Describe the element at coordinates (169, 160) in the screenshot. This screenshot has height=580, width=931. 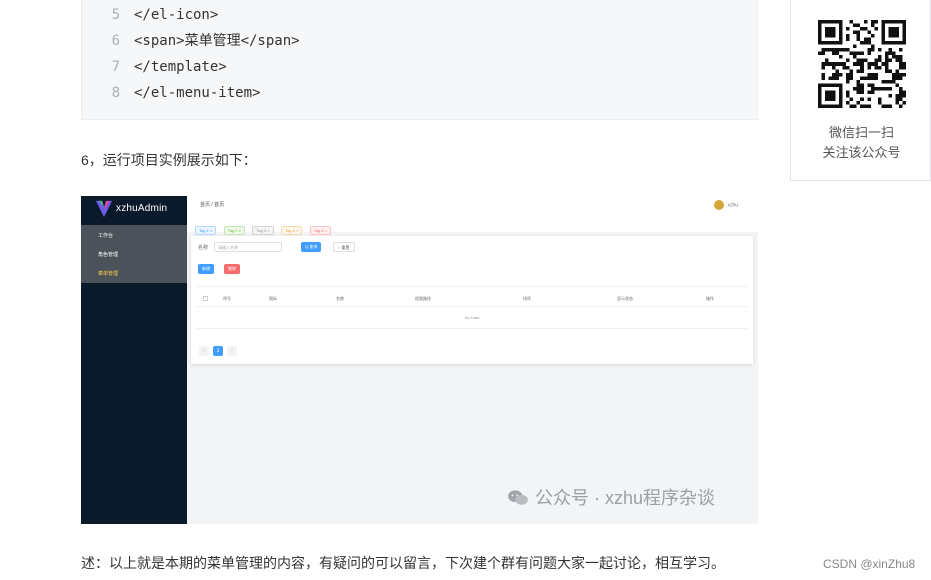
I see `paragraph-step-6: 6，运行项目实例展示如下：` at that location.